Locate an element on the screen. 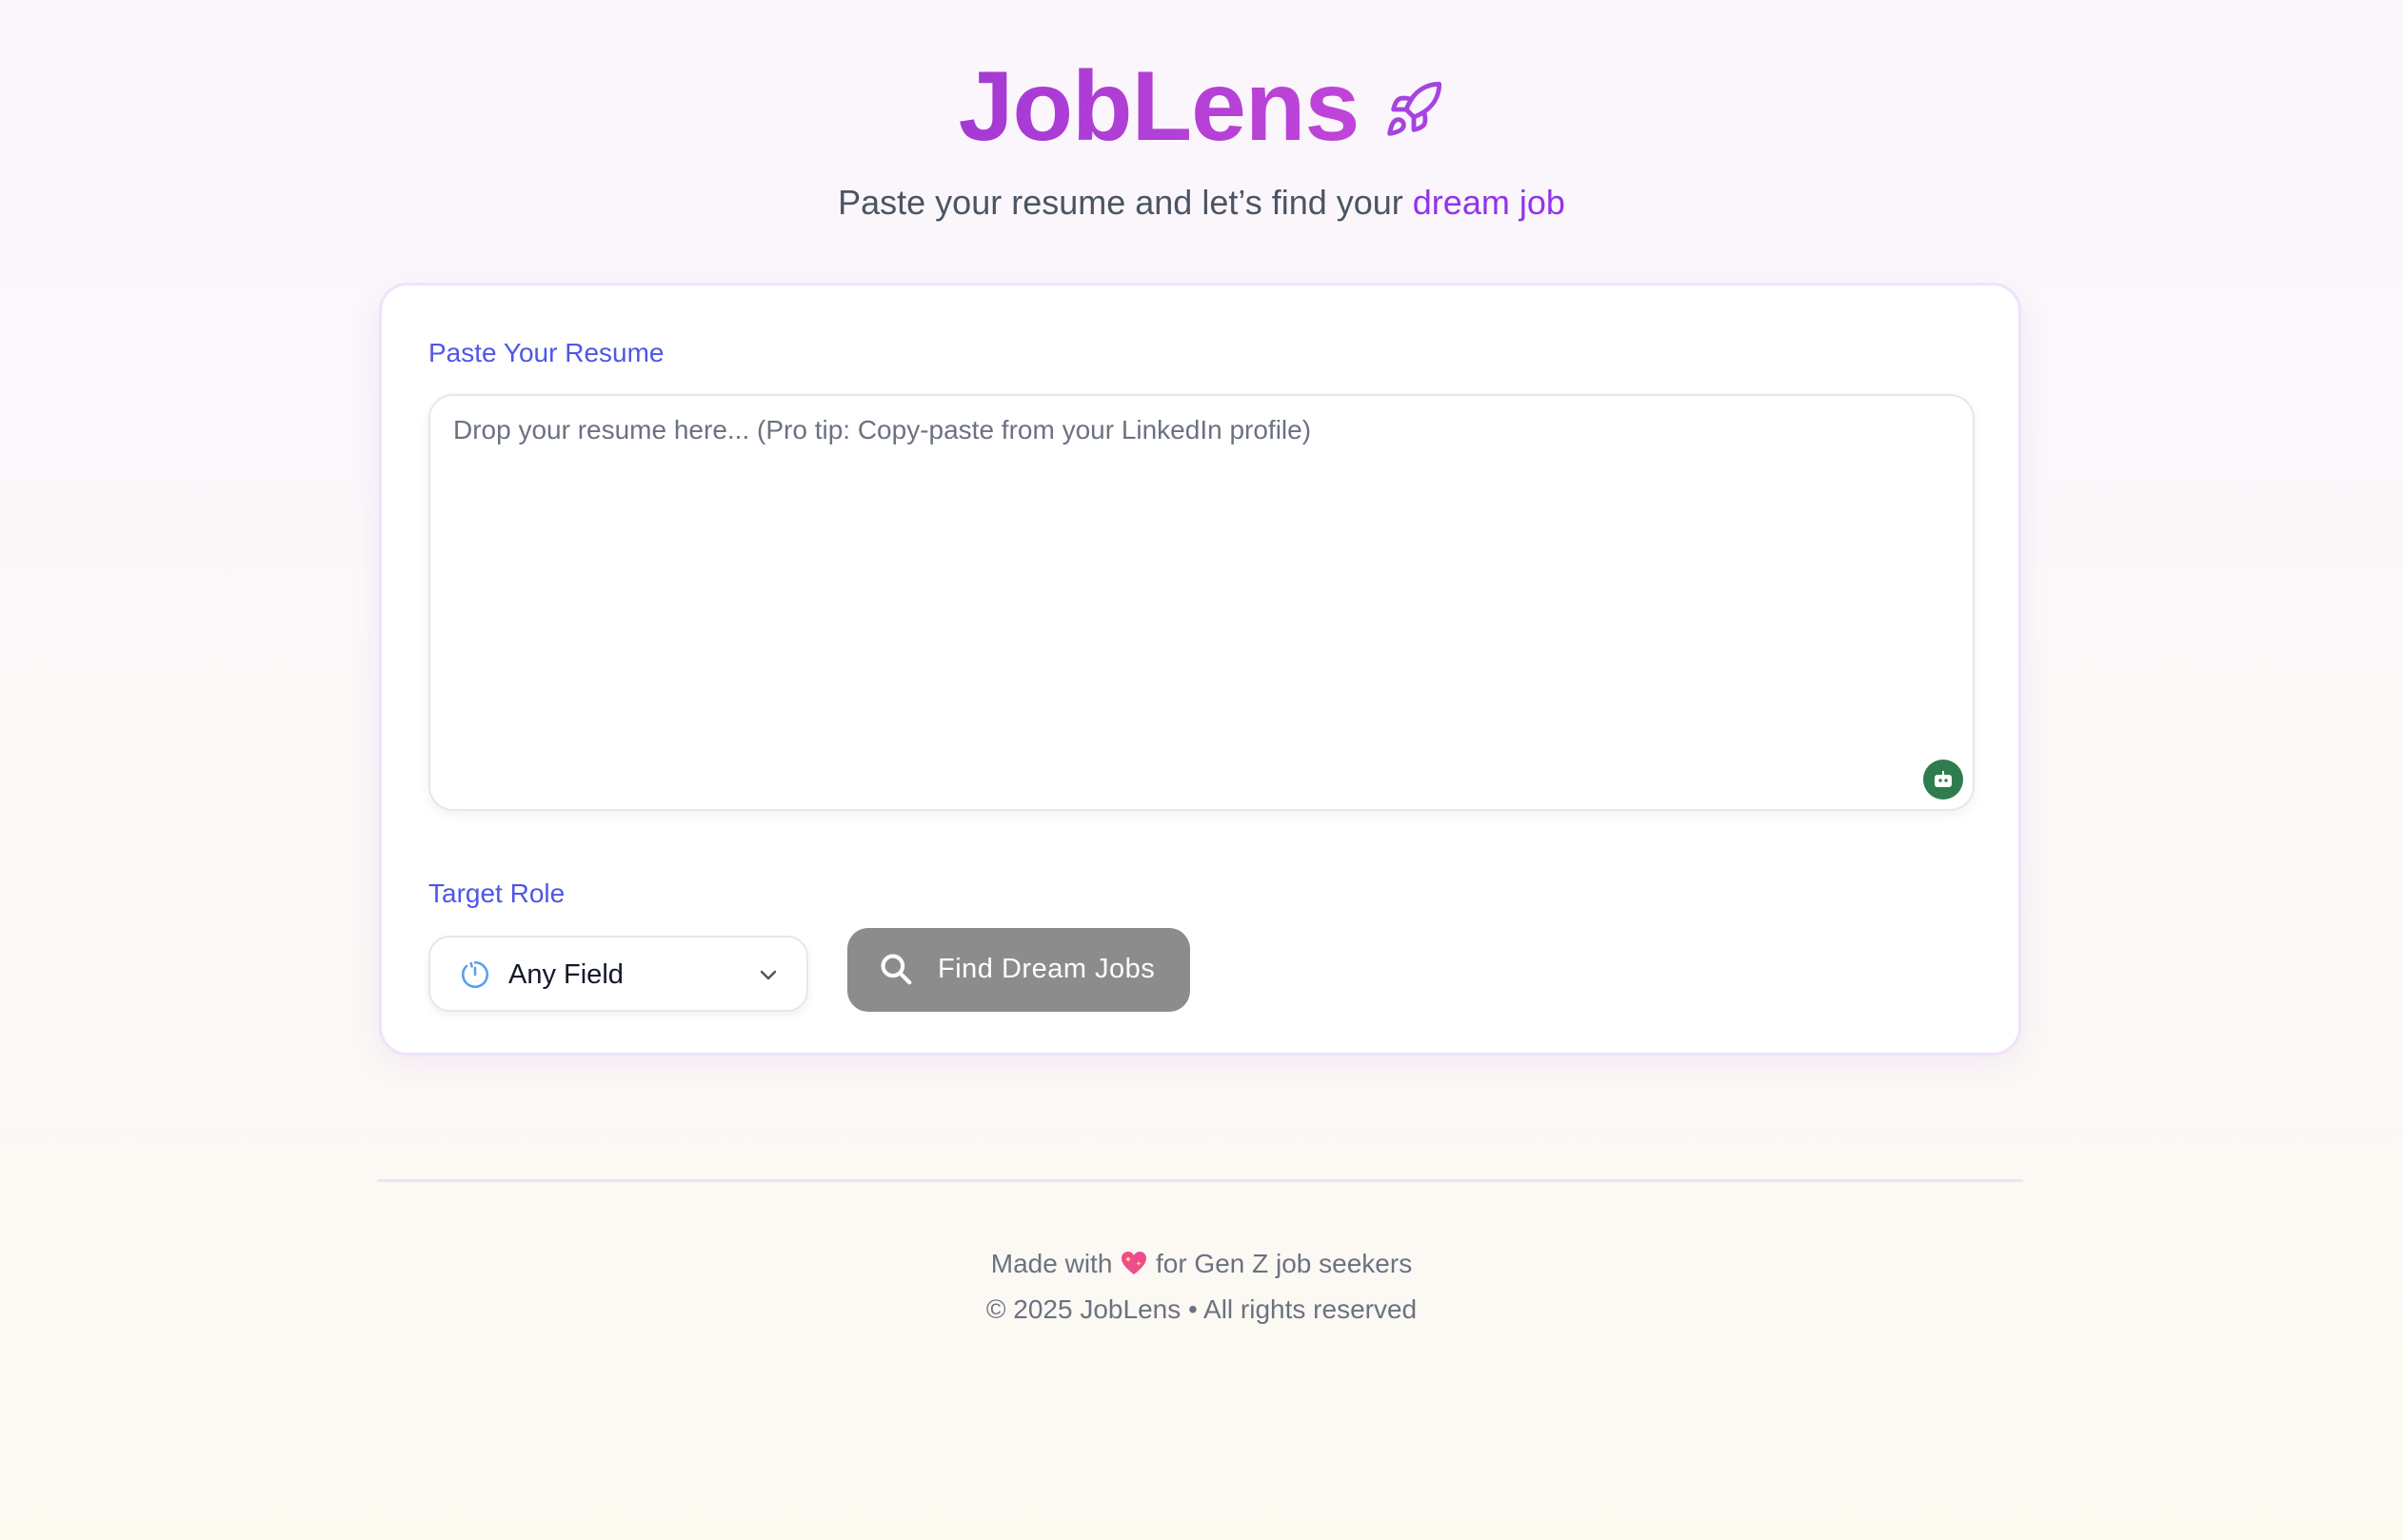 This screenshot has width=2403, height=1540. grammarly-icon is located at coordinates (1943, 780).